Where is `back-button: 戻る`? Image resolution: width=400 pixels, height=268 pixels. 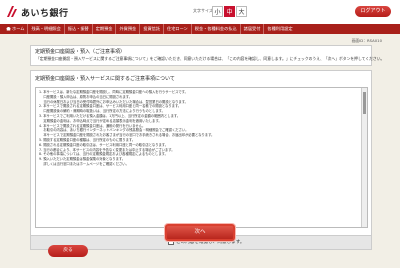 back-button: 戻る is located at coordinates (68, 251).